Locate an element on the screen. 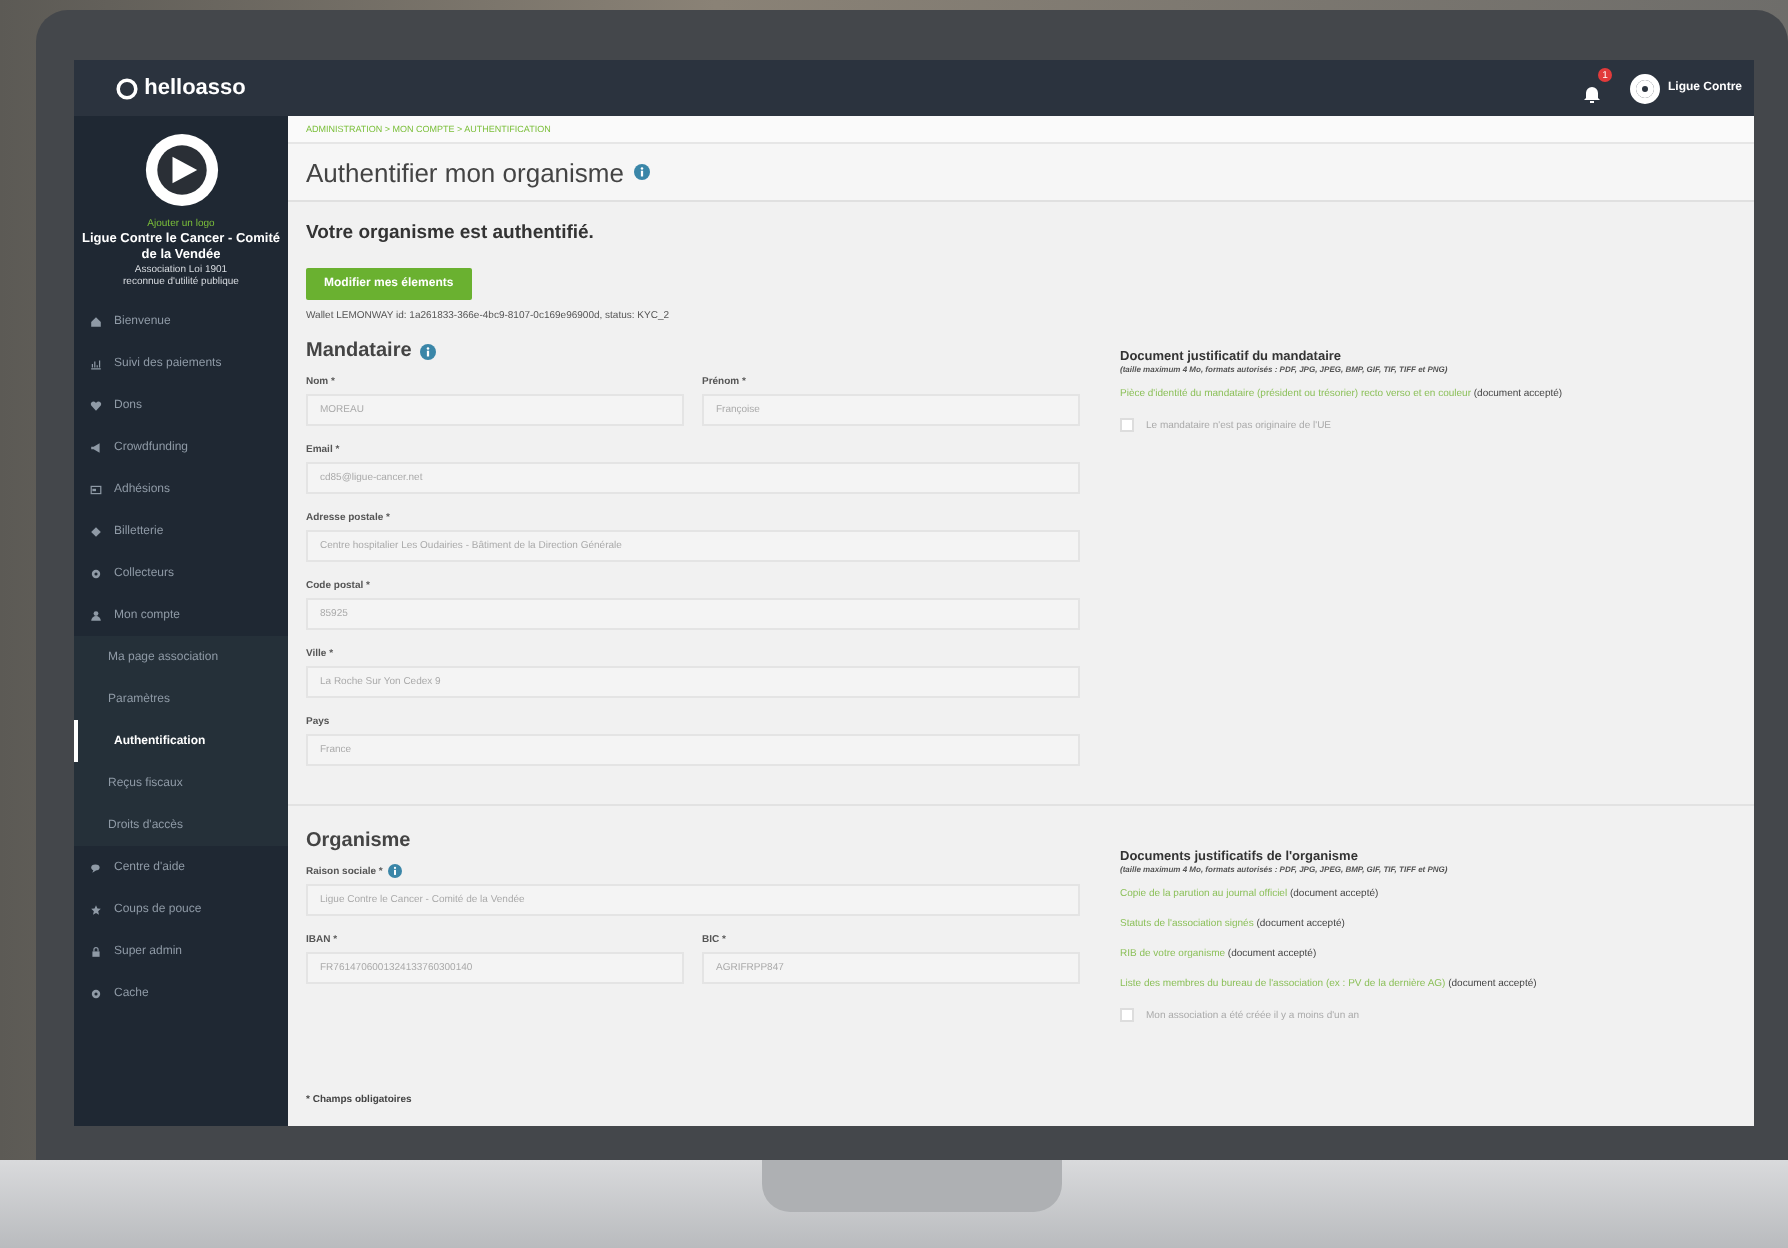  card-icon is located at coordinates (96, 489).